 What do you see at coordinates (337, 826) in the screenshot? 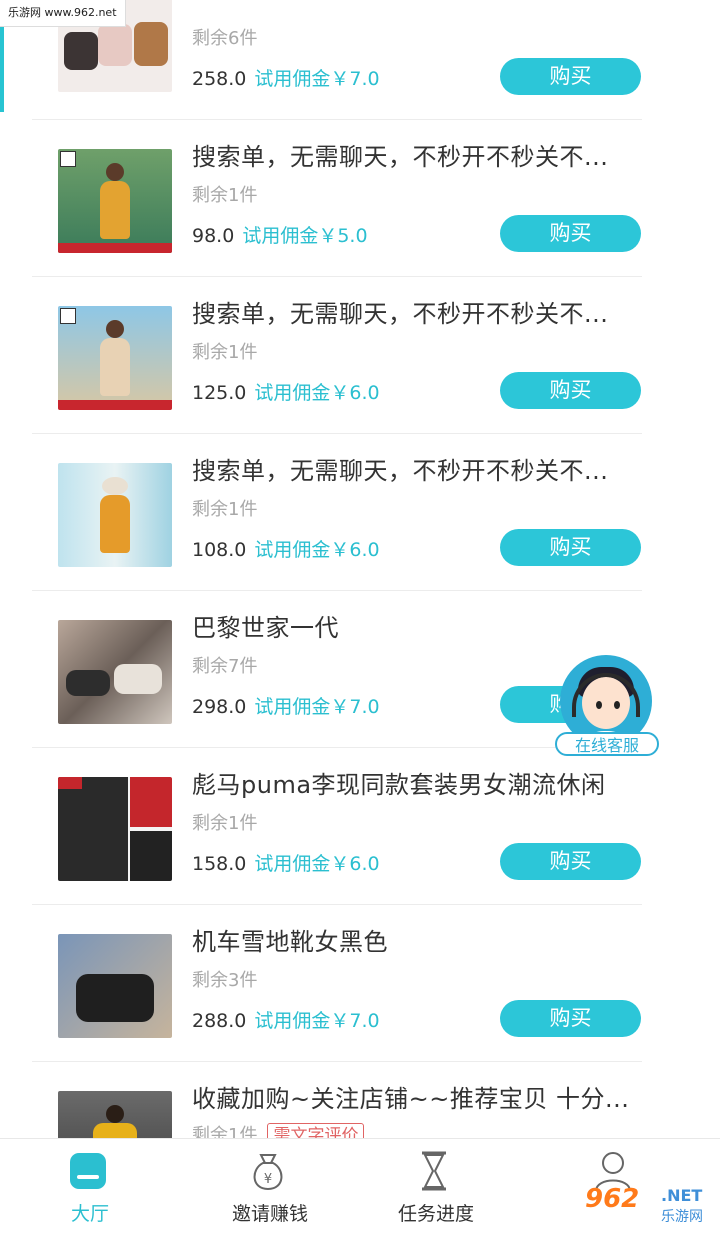
I see `product-item: 彪马puma李现同款套装男女潮流休闲 剩余1件 158.0 试用佣金￥6.0 购买` at bounding box center [337, 826].